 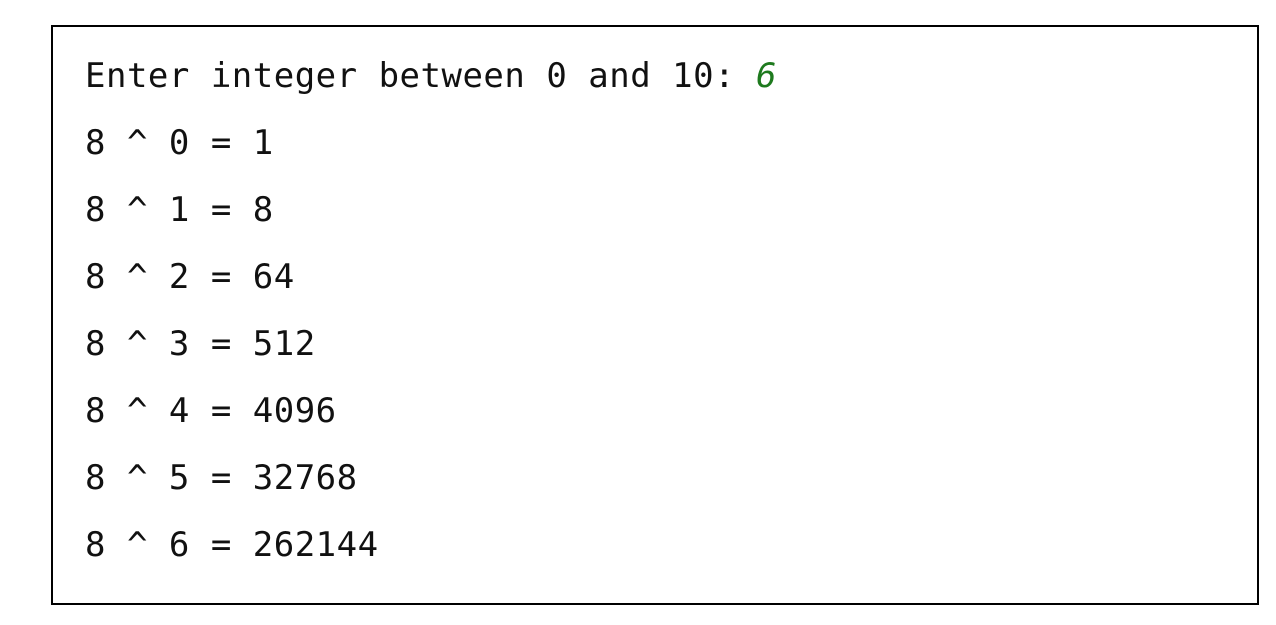 What do you see at coordinates (179, 210) in the screenshot?
I see `output-line: 8 ^ 1 = 8` at bounding box center [179, 210].